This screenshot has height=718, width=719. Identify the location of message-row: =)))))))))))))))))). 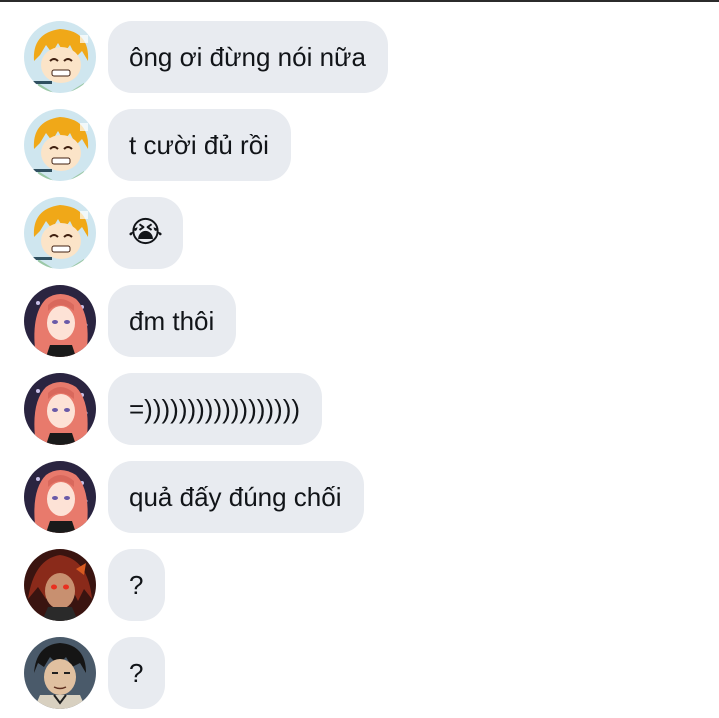
(173, 409).